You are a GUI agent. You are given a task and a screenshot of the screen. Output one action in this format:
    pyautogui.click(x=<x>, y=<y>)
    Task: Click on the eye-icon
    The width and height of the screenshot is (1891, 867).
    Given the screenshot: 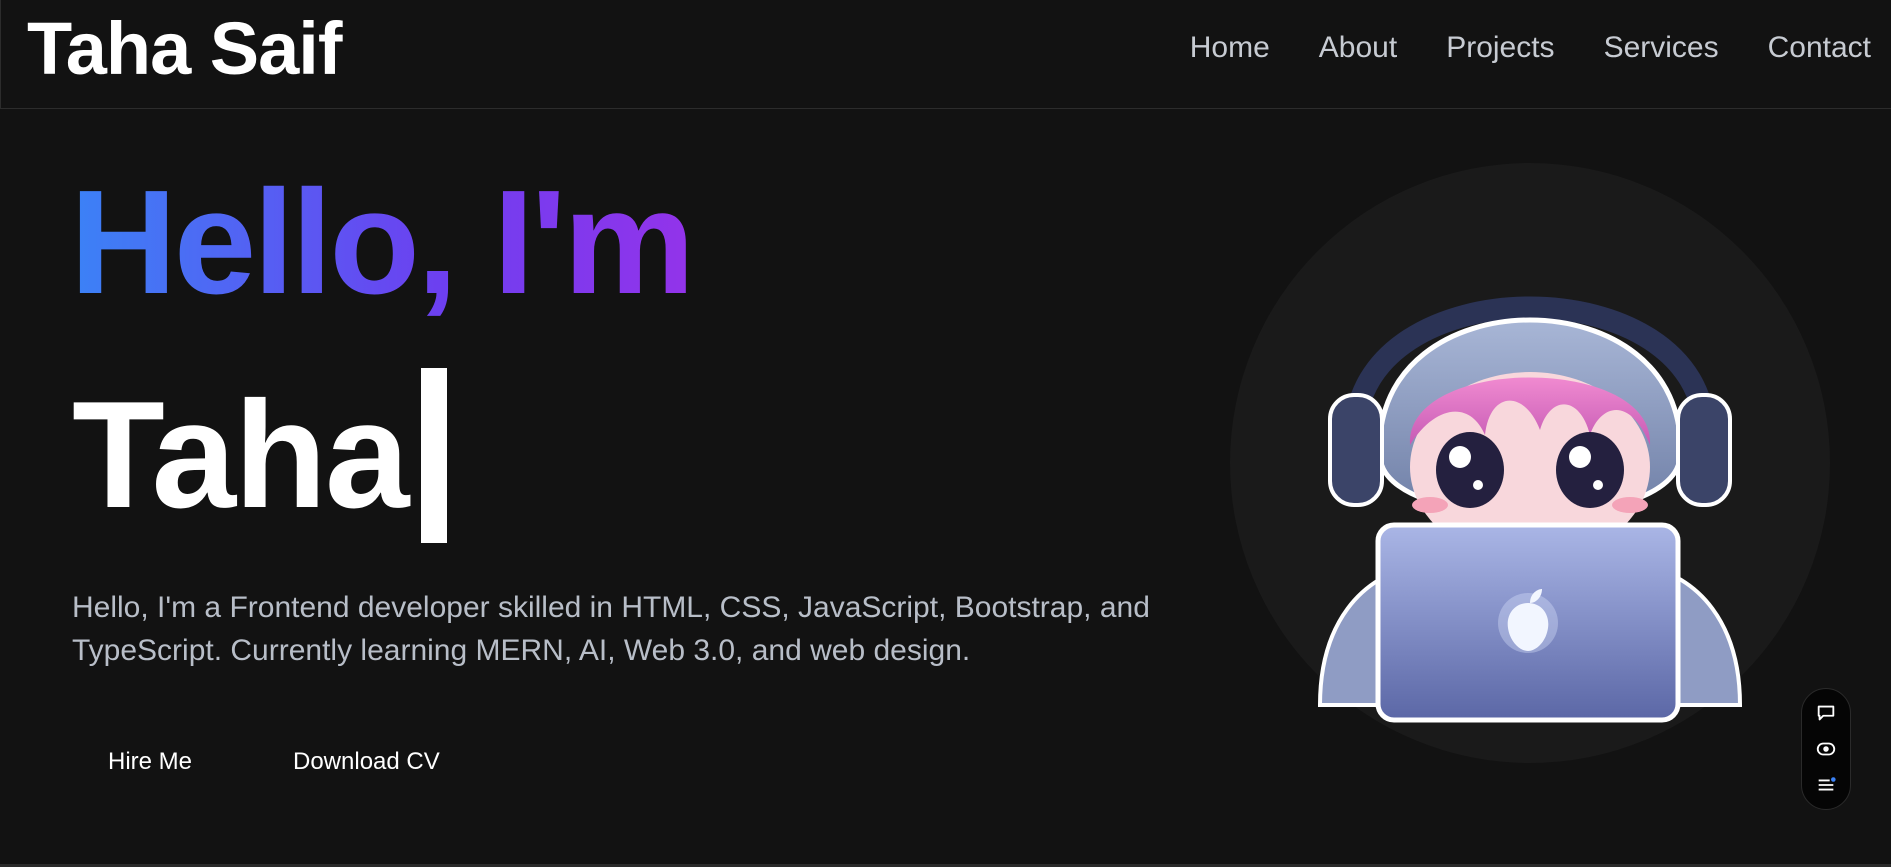 What is the action you would take?
    pyautogui.click(x=1826, y=749)
    